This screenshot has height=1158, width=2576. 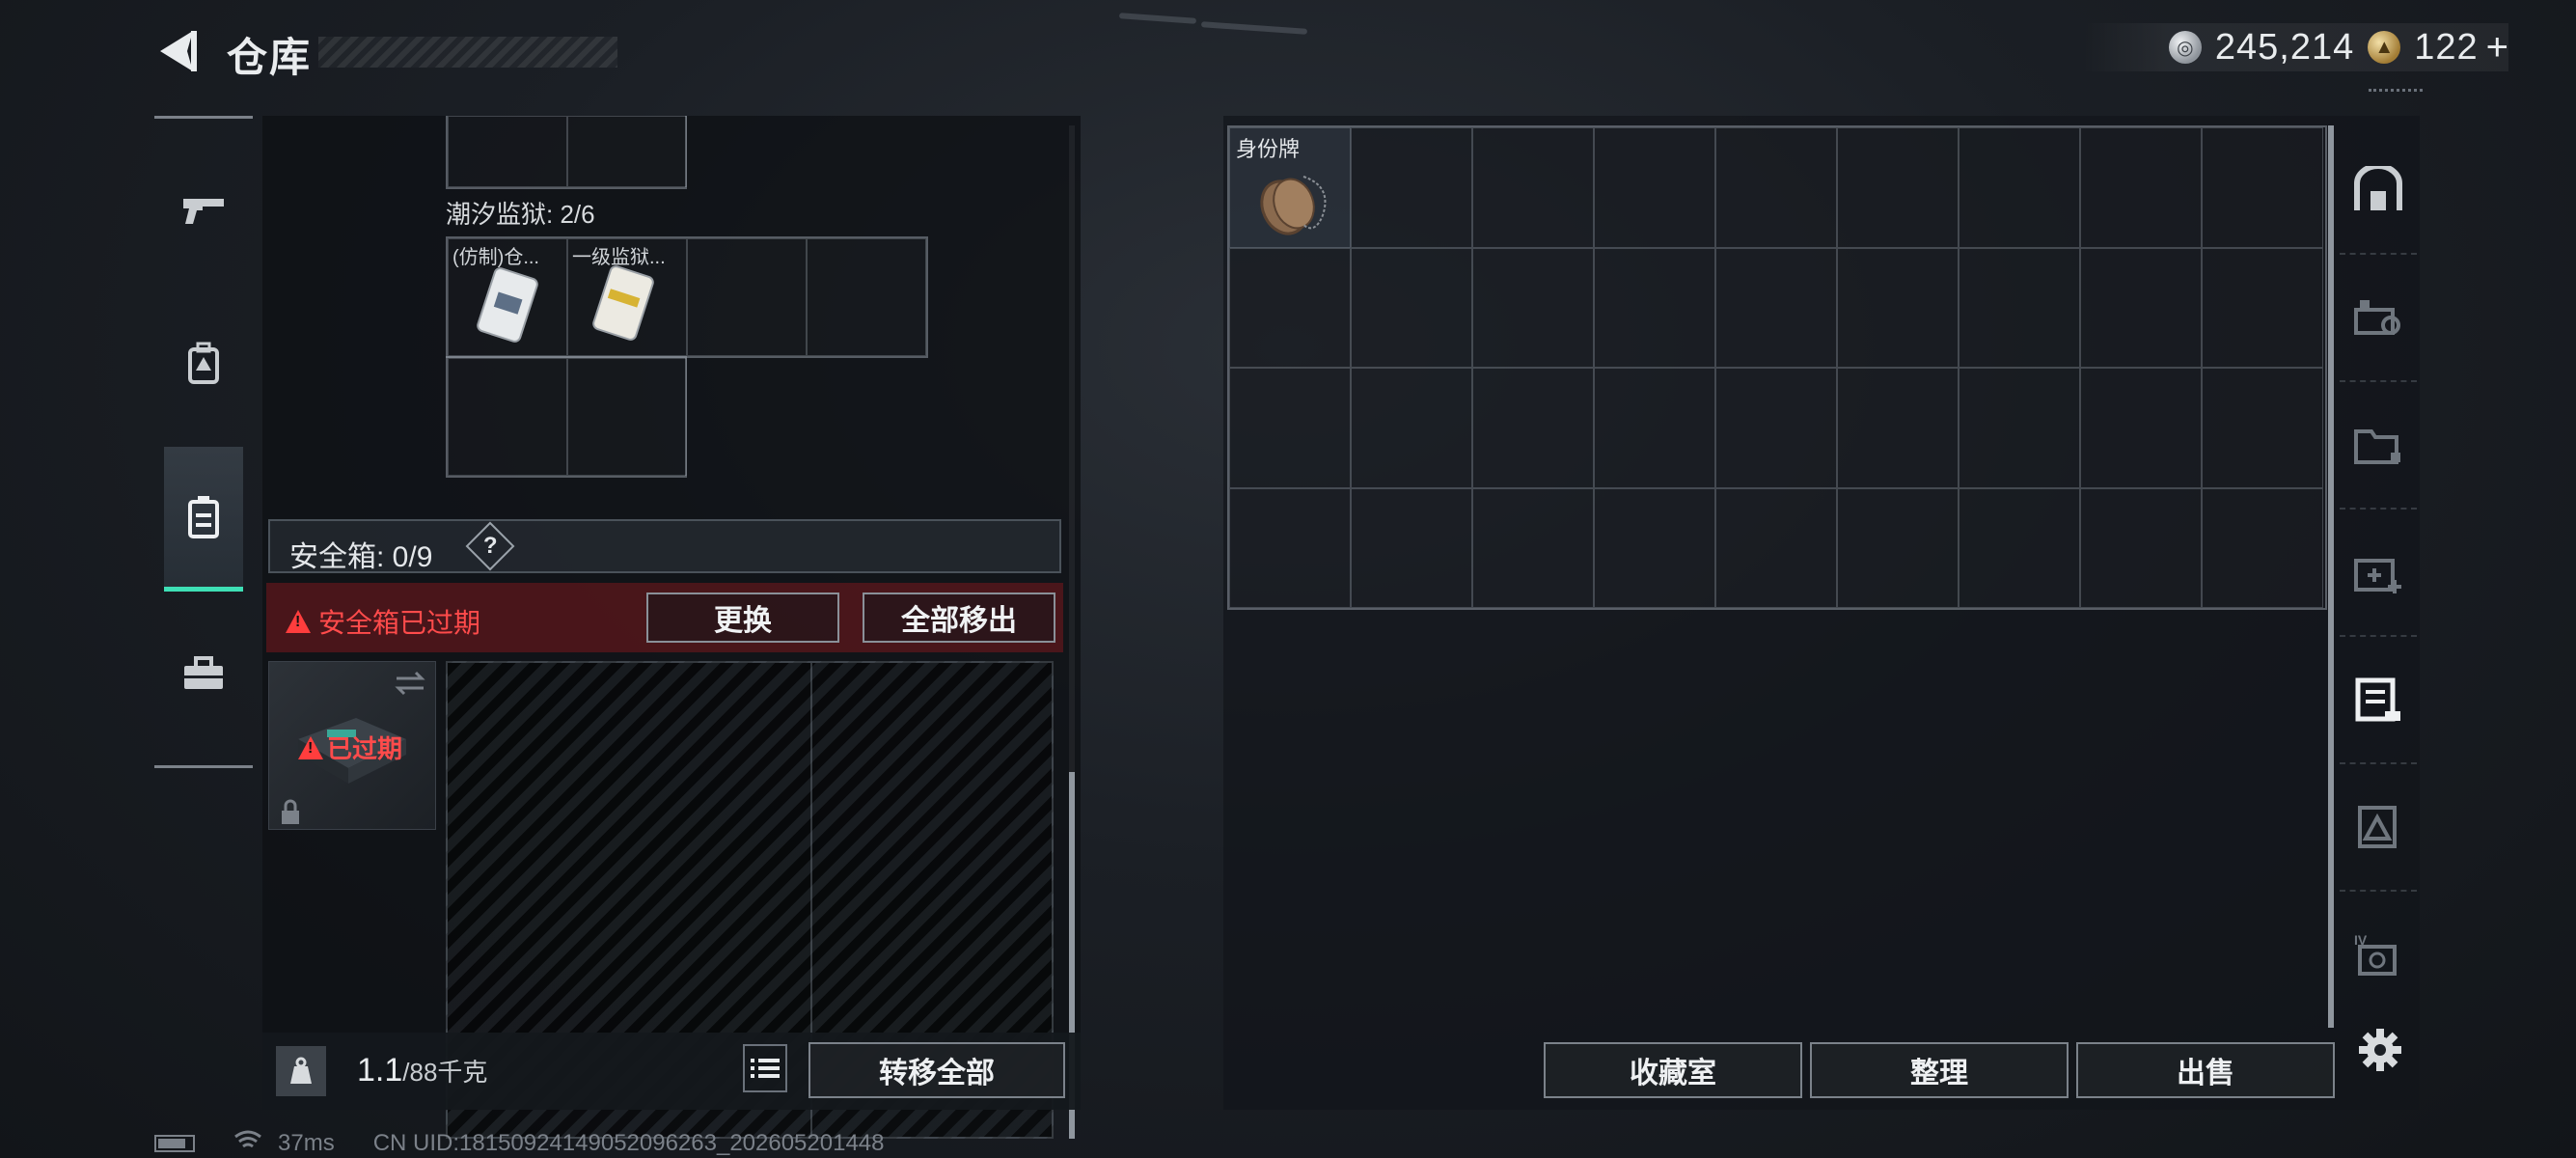 I want to click on expired-tag: 已过期, so click(x=350, y=747).